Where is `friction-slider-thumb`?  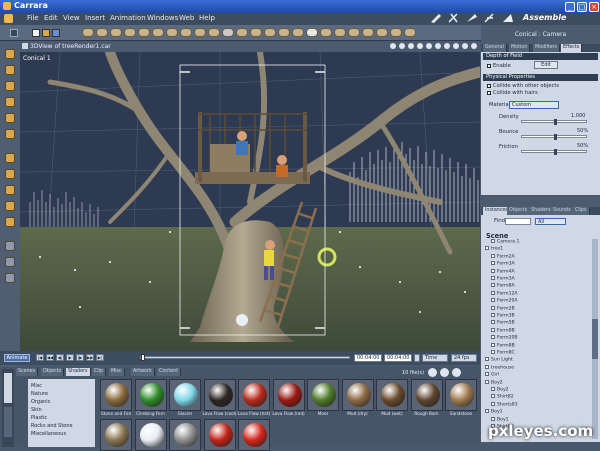
friction-slider-thumb is located at coordinates (555, 152).